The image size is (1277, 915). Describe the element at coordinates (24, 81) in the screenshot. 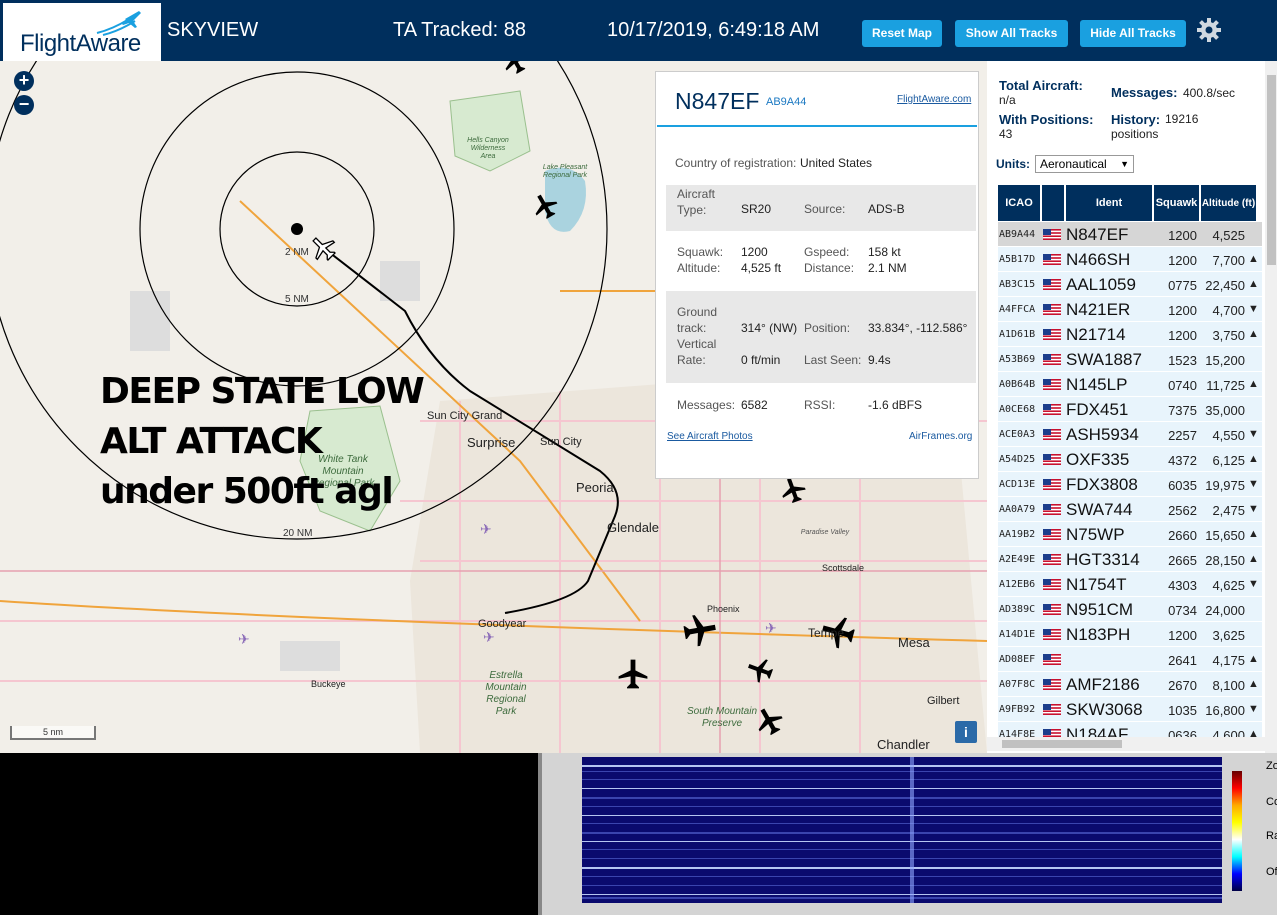

I see `zoom-in-button: +` at that location.